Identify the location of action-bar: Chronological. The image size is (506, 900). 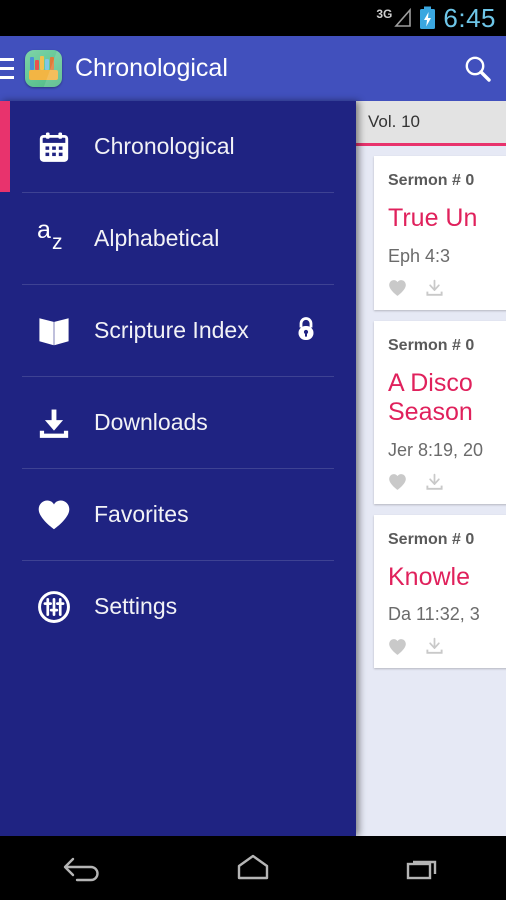
(253, 68).